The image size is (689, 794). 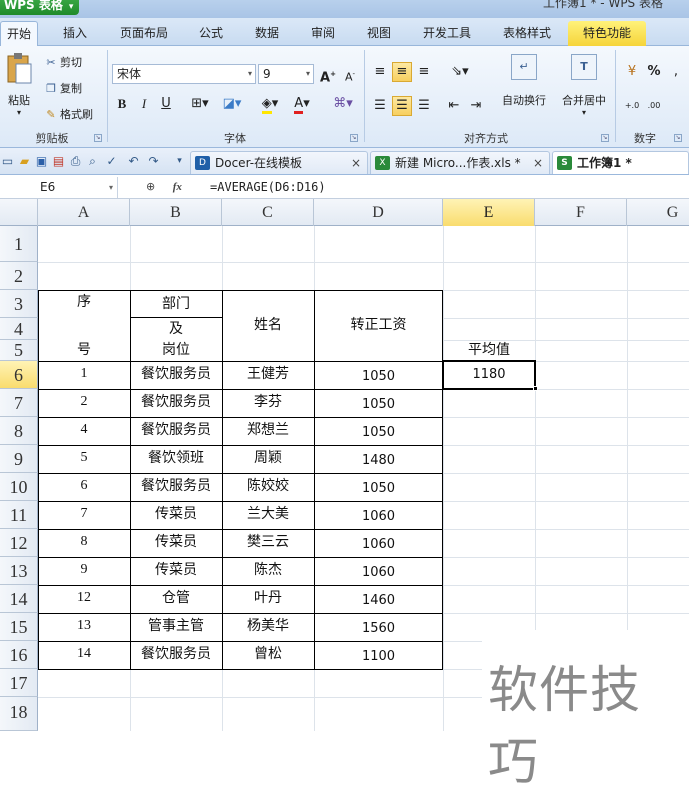 What do you see at coordinates (19, 212) in the screenshot?
I see `select-all-corner` at bounding box center [19, 212].